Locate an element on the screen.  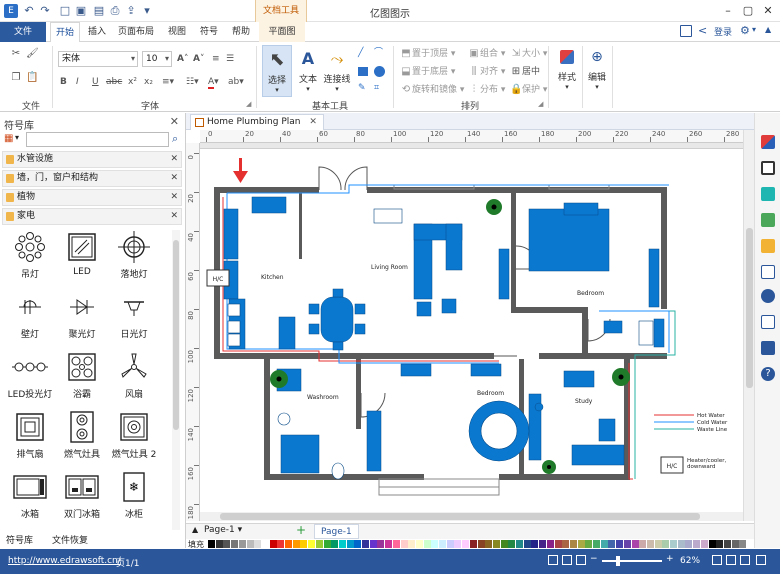
comment-icon is located at coordinates (768, 348).